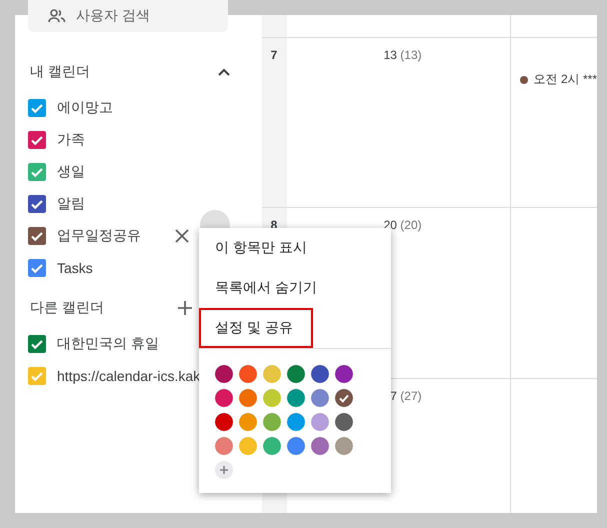 Image resolution: width=607 pixels, height=528 pixels. Describe the element at coordinates (99, 236) in the screenshot. I see `calendar-name: 업무일정공유` at that location.